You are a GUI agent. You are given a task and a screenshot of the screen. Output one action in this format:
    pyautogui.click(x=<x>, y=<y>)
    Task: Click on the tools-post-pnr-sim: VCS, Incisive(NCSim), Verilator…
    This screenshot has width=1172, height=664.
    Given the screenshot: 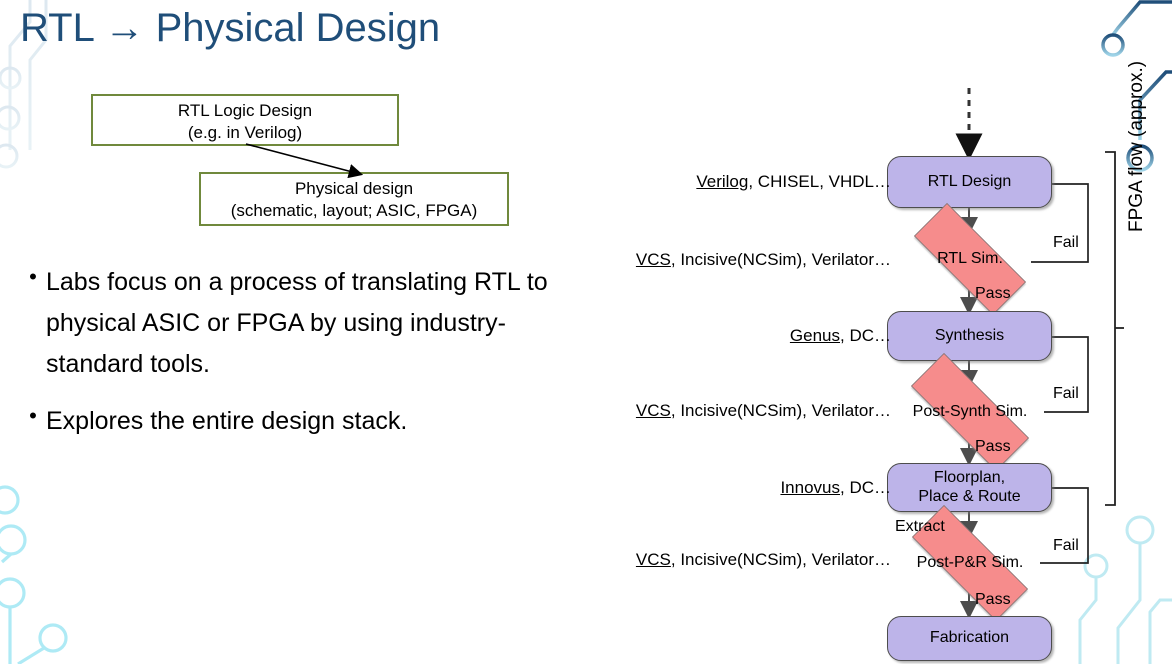 What is the action you would take?
    pyautogui.click(x=763, y=560)
    